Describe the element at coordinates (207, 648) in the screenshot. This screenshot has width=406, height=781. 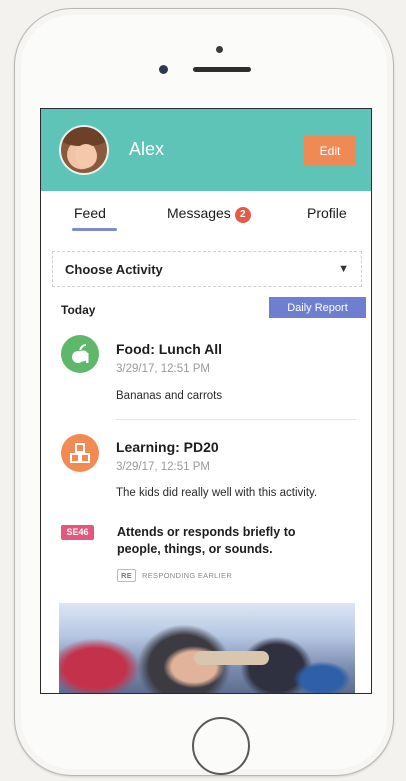
I see `feed-photo` at that location.